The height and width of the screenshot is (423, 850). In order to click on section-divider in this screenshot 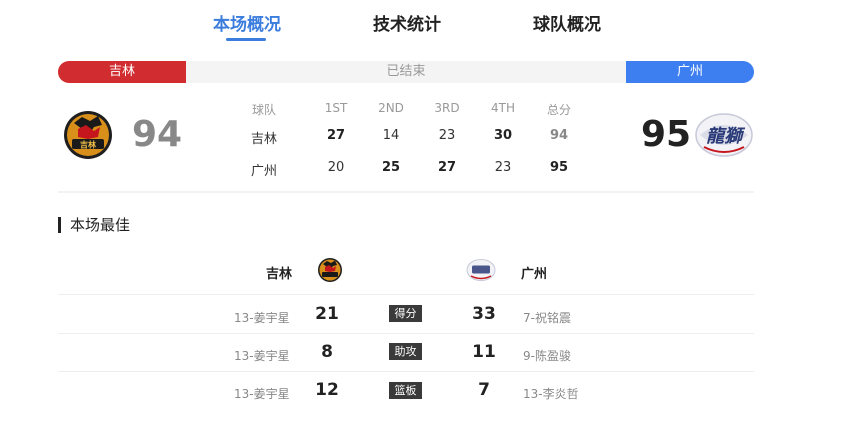, I will do `click(406, 192)`.